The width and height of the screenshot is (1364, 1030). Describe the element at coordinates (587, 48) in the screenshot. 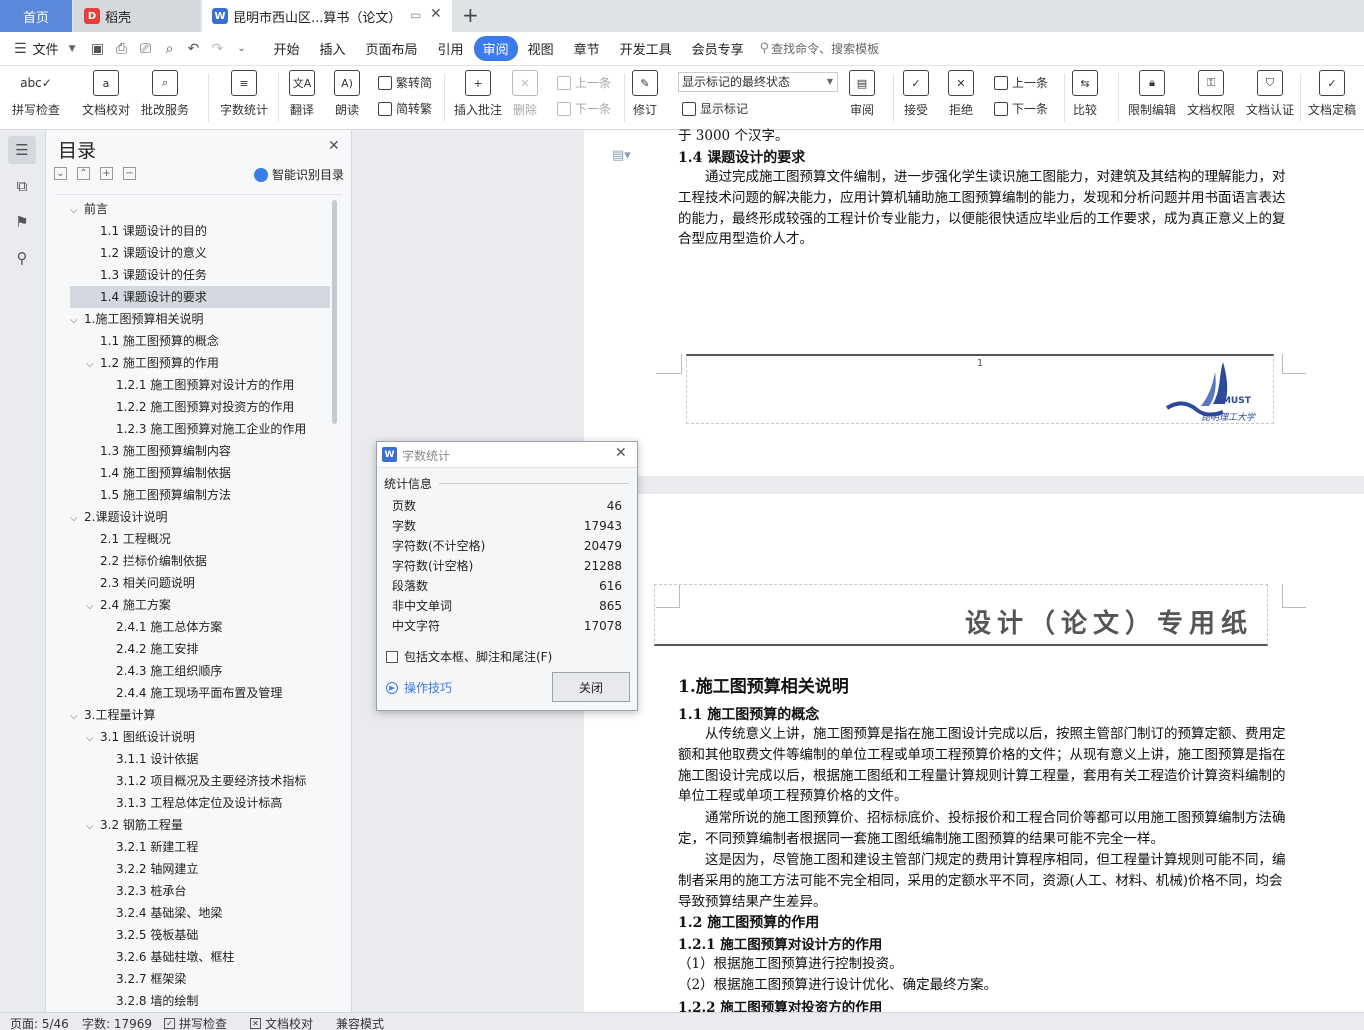

I see `menu-chapter: 章节` at that location.